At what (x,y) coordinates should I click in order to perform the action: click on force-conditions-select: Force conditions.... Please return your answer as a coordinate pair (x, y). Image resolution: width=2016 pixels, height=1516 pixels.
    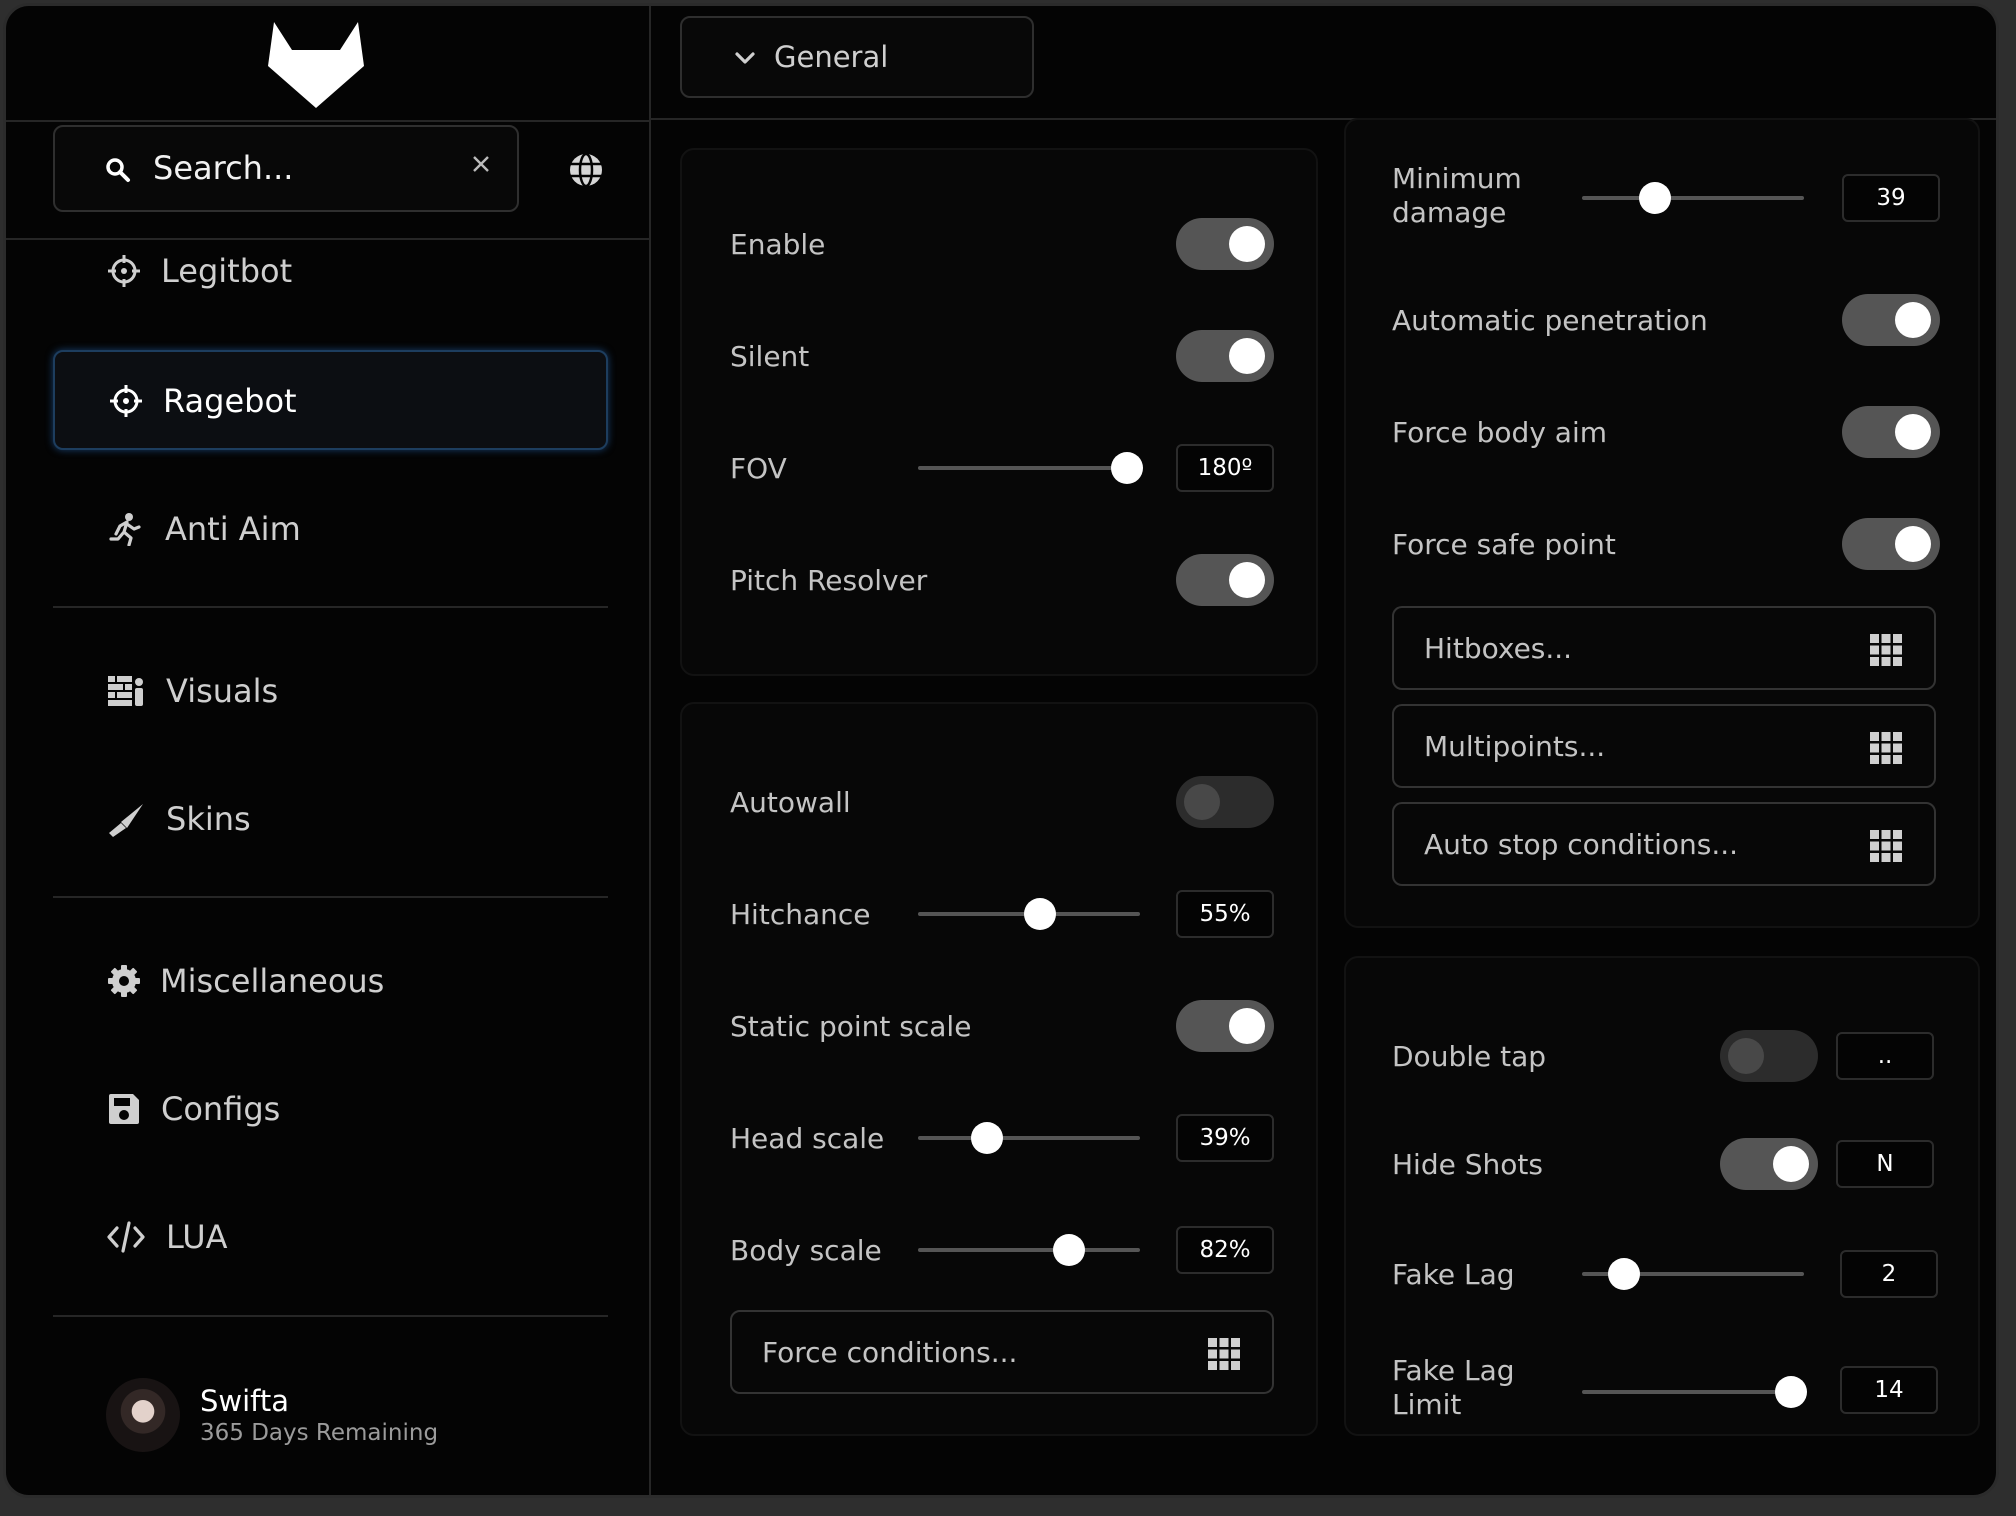
    Looking at the image, I should click on (1002, 1352).